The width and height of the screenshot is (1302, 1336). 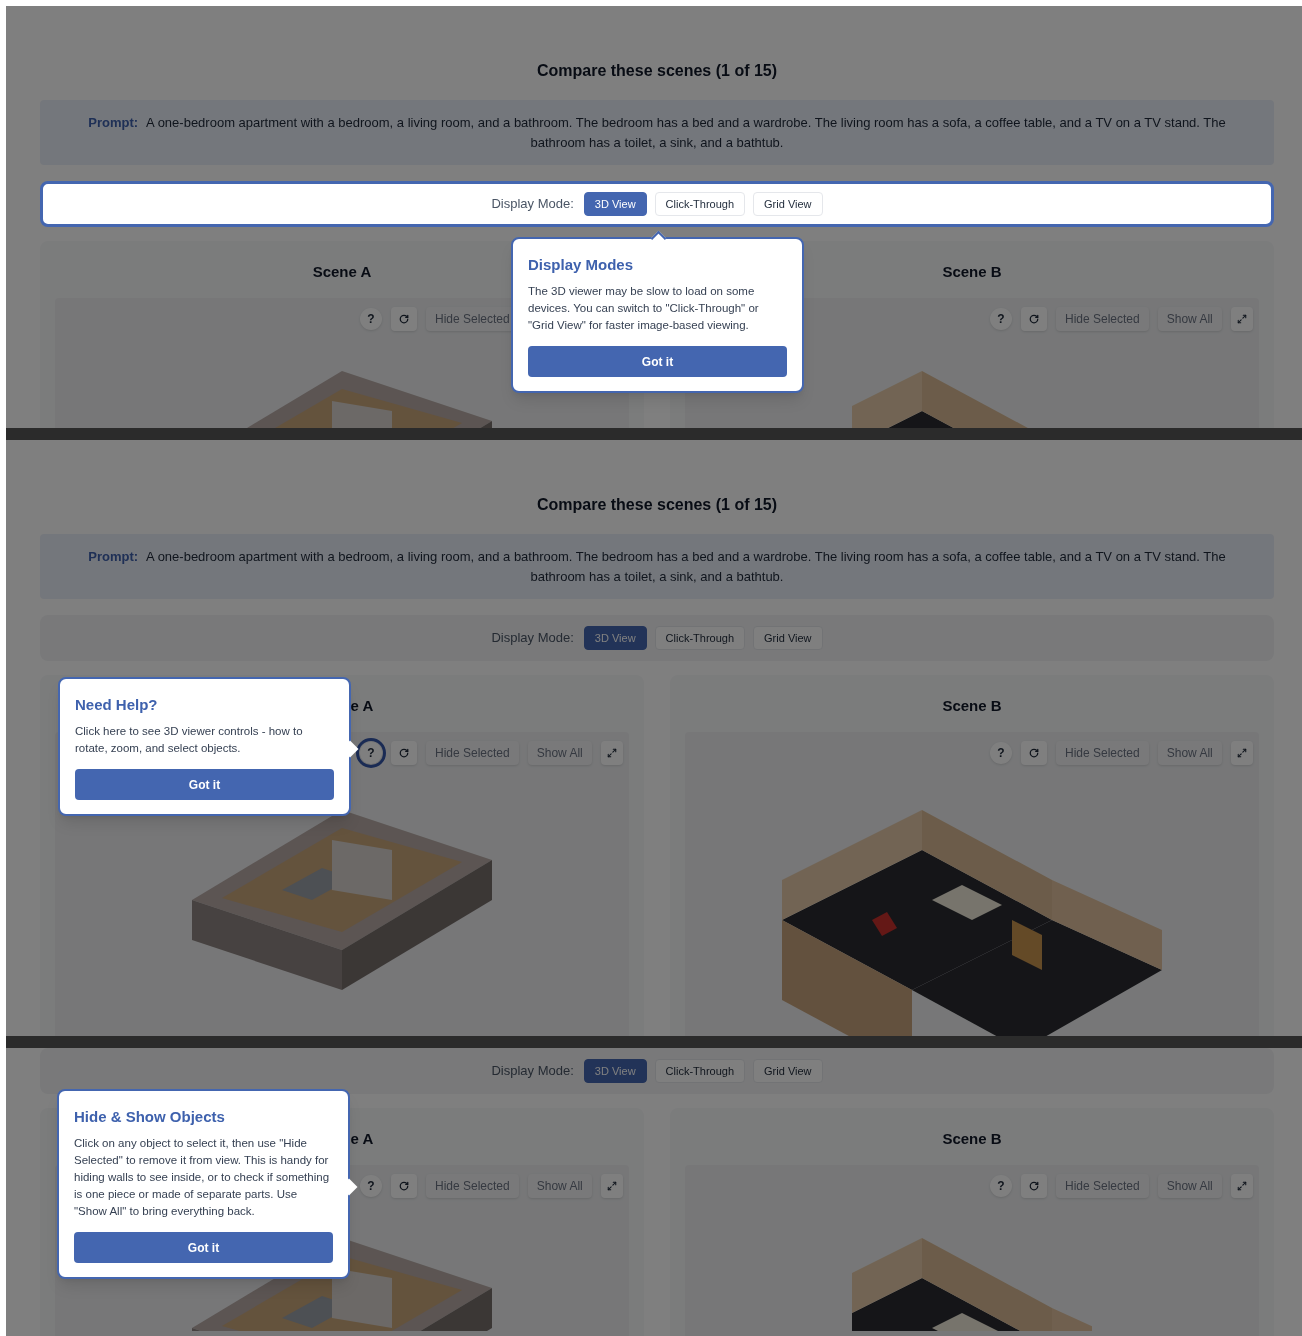 What do you see at coordinates (150, 1117) in the screenshot?
I see `tooltip-title: Hide & Show Objects` at bounding box center [150, 1117].